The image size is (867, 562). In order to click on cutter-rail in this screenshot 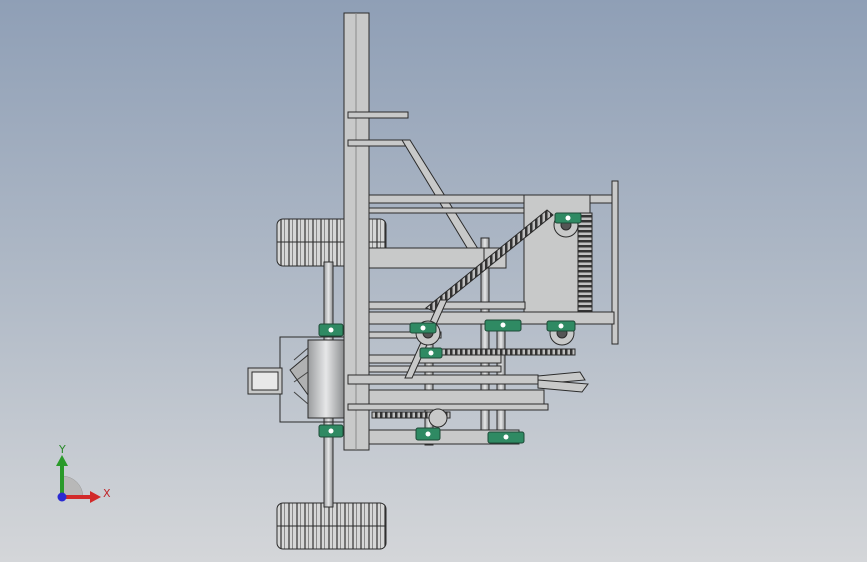, I will do `click(443, 379)`.